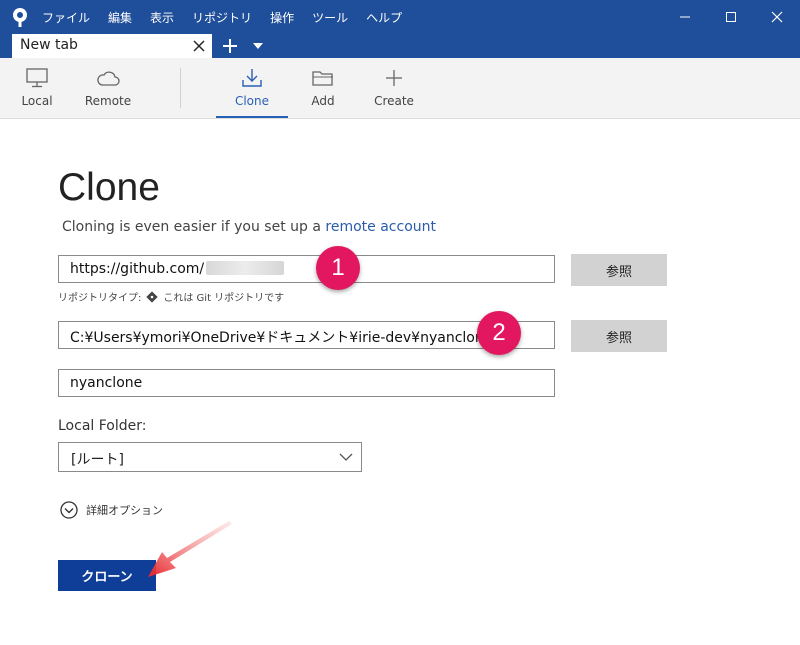 The image size is (800, 645). Describe the element at coordinates (400, 46) in the screenshot. I see `tab-bar: New tab` at that location.